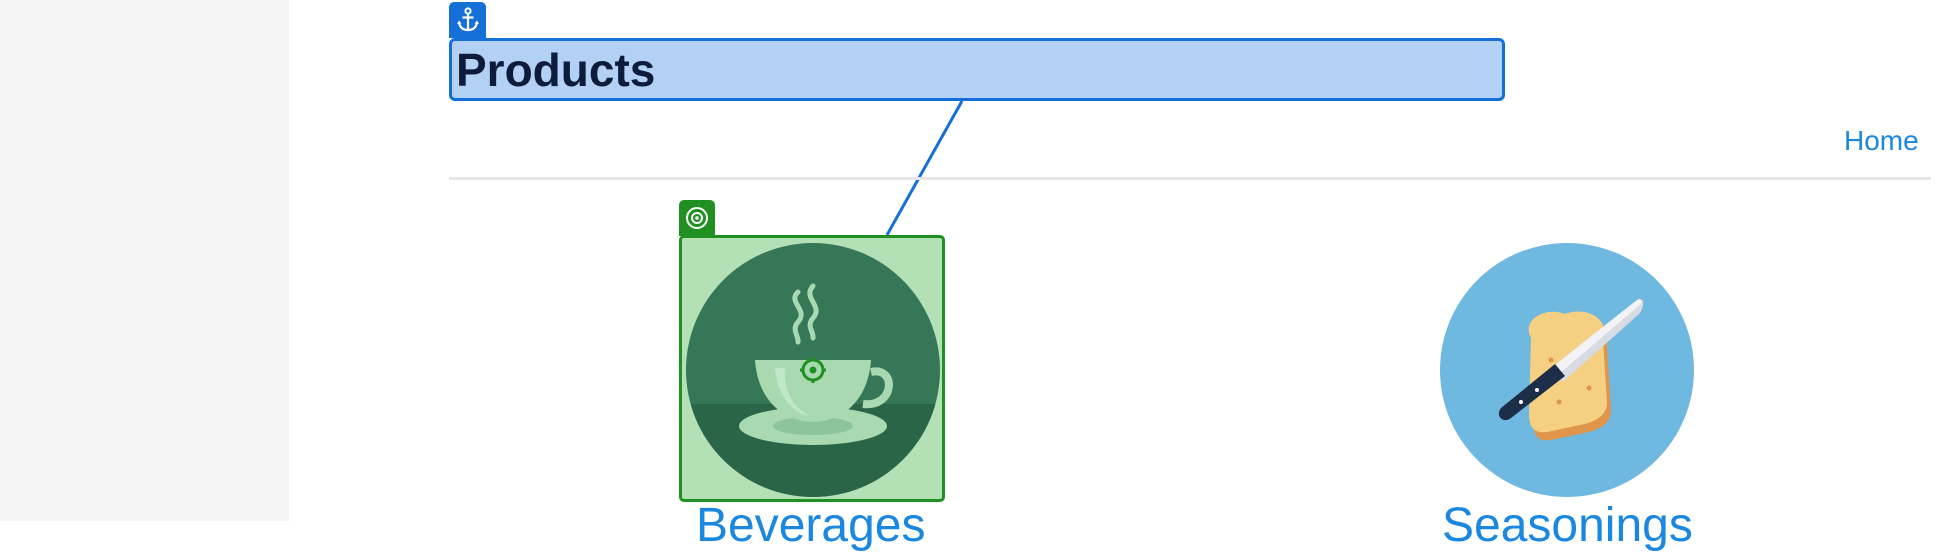 The image size is (1958, 554). I want to click on header-divider, so click(1190, 178).